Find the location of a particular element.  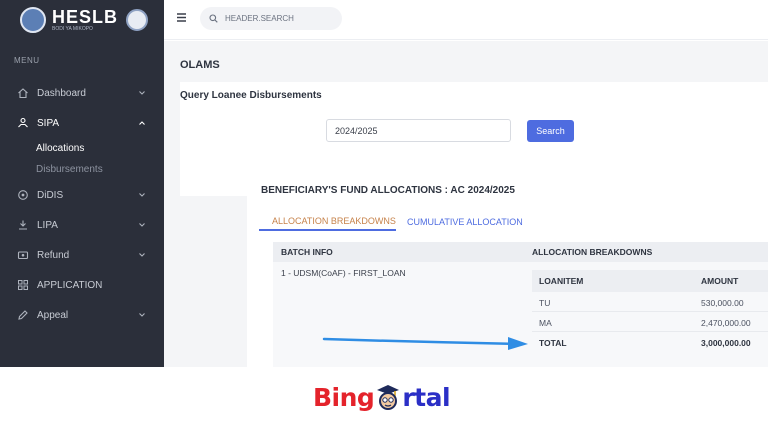

brand-logo: Bing rtal is located at coordinates (382, 397).